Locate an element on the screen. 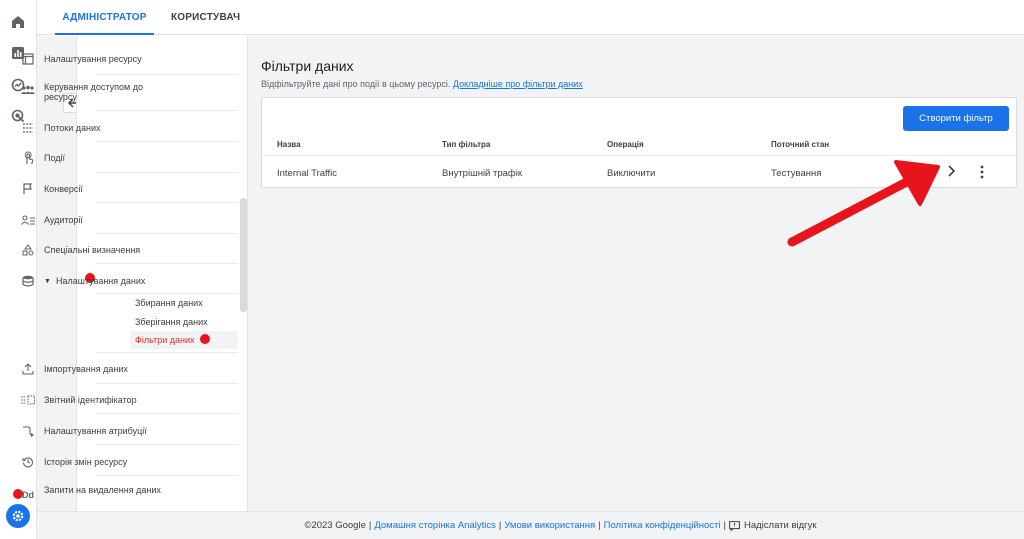 This screenshot has height=539, width=1024. nav-item-label: Налаштування атрибуції is located at coordinates (95, 431).